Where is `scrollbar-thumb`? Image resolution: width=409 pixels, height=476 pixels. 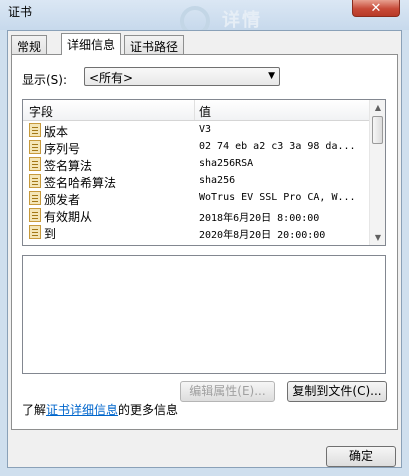 scrollbar-thumb is located at coordinates (377, 130).